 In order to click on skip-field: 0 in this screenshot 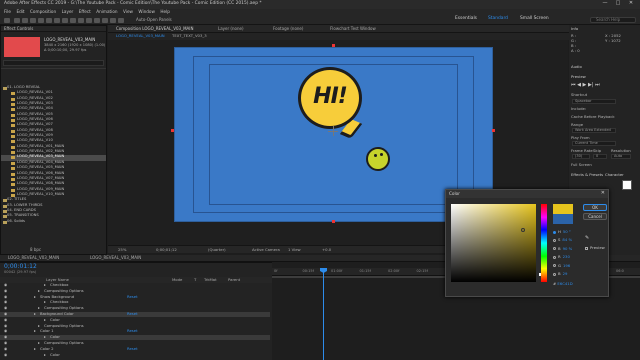, I will do `click(600, 156)`.